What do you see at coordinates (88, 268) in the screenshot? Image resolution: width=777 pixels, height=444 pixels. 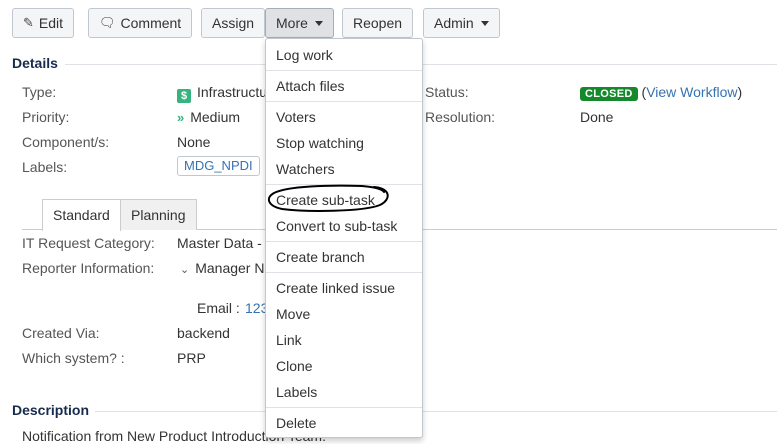 I see `reporter-label: Reporter Information:` at bounding box center [88, 268].